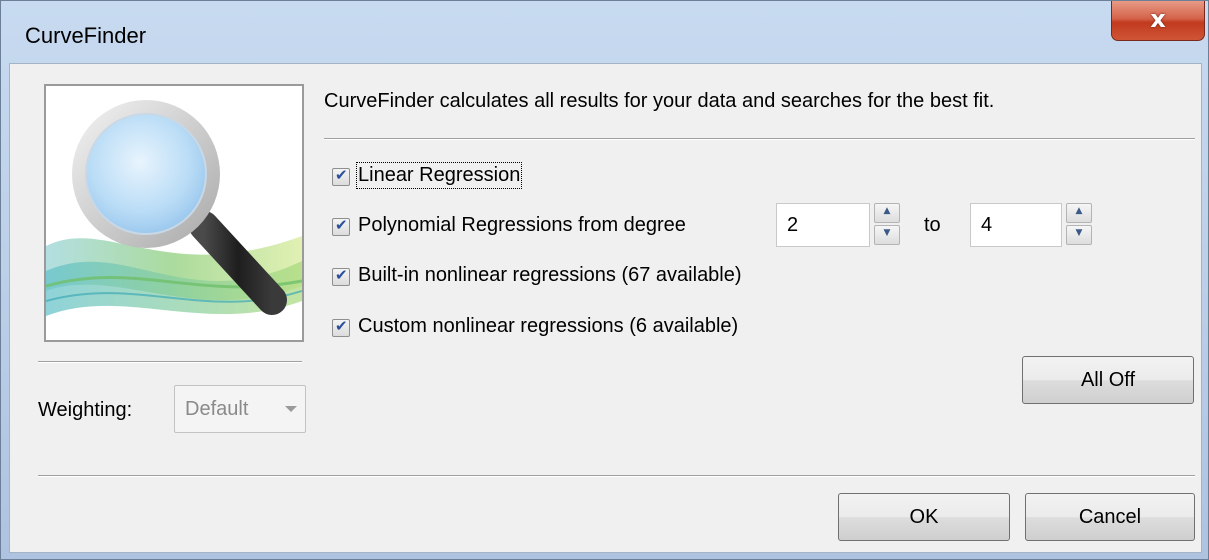 Image resolution: width=1209 pixels, height=560 pixels. What do you see at coordinates (1110, 517) in the screenshot?
I see `cancel-button: Cancel` at bounding box center [1110, 517].